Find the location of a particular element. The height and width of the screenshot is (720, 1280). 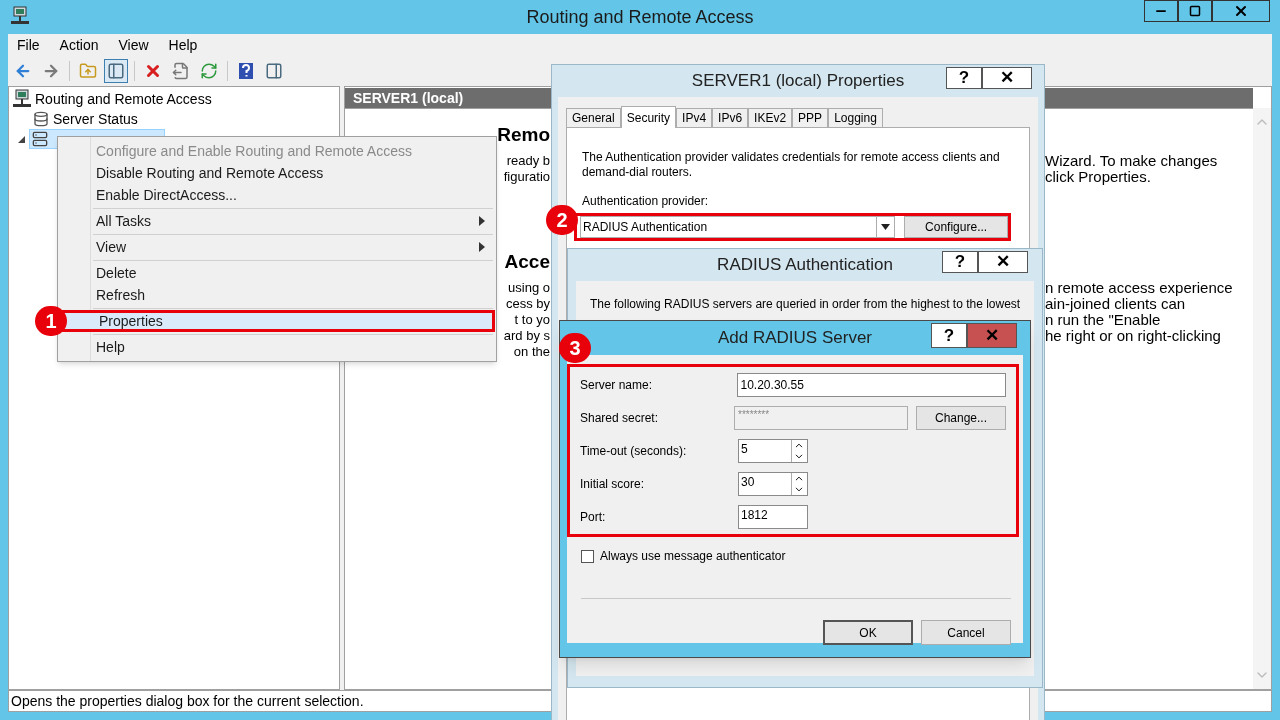

description-text: n remote access experience is located at coordinates (1139, 288).